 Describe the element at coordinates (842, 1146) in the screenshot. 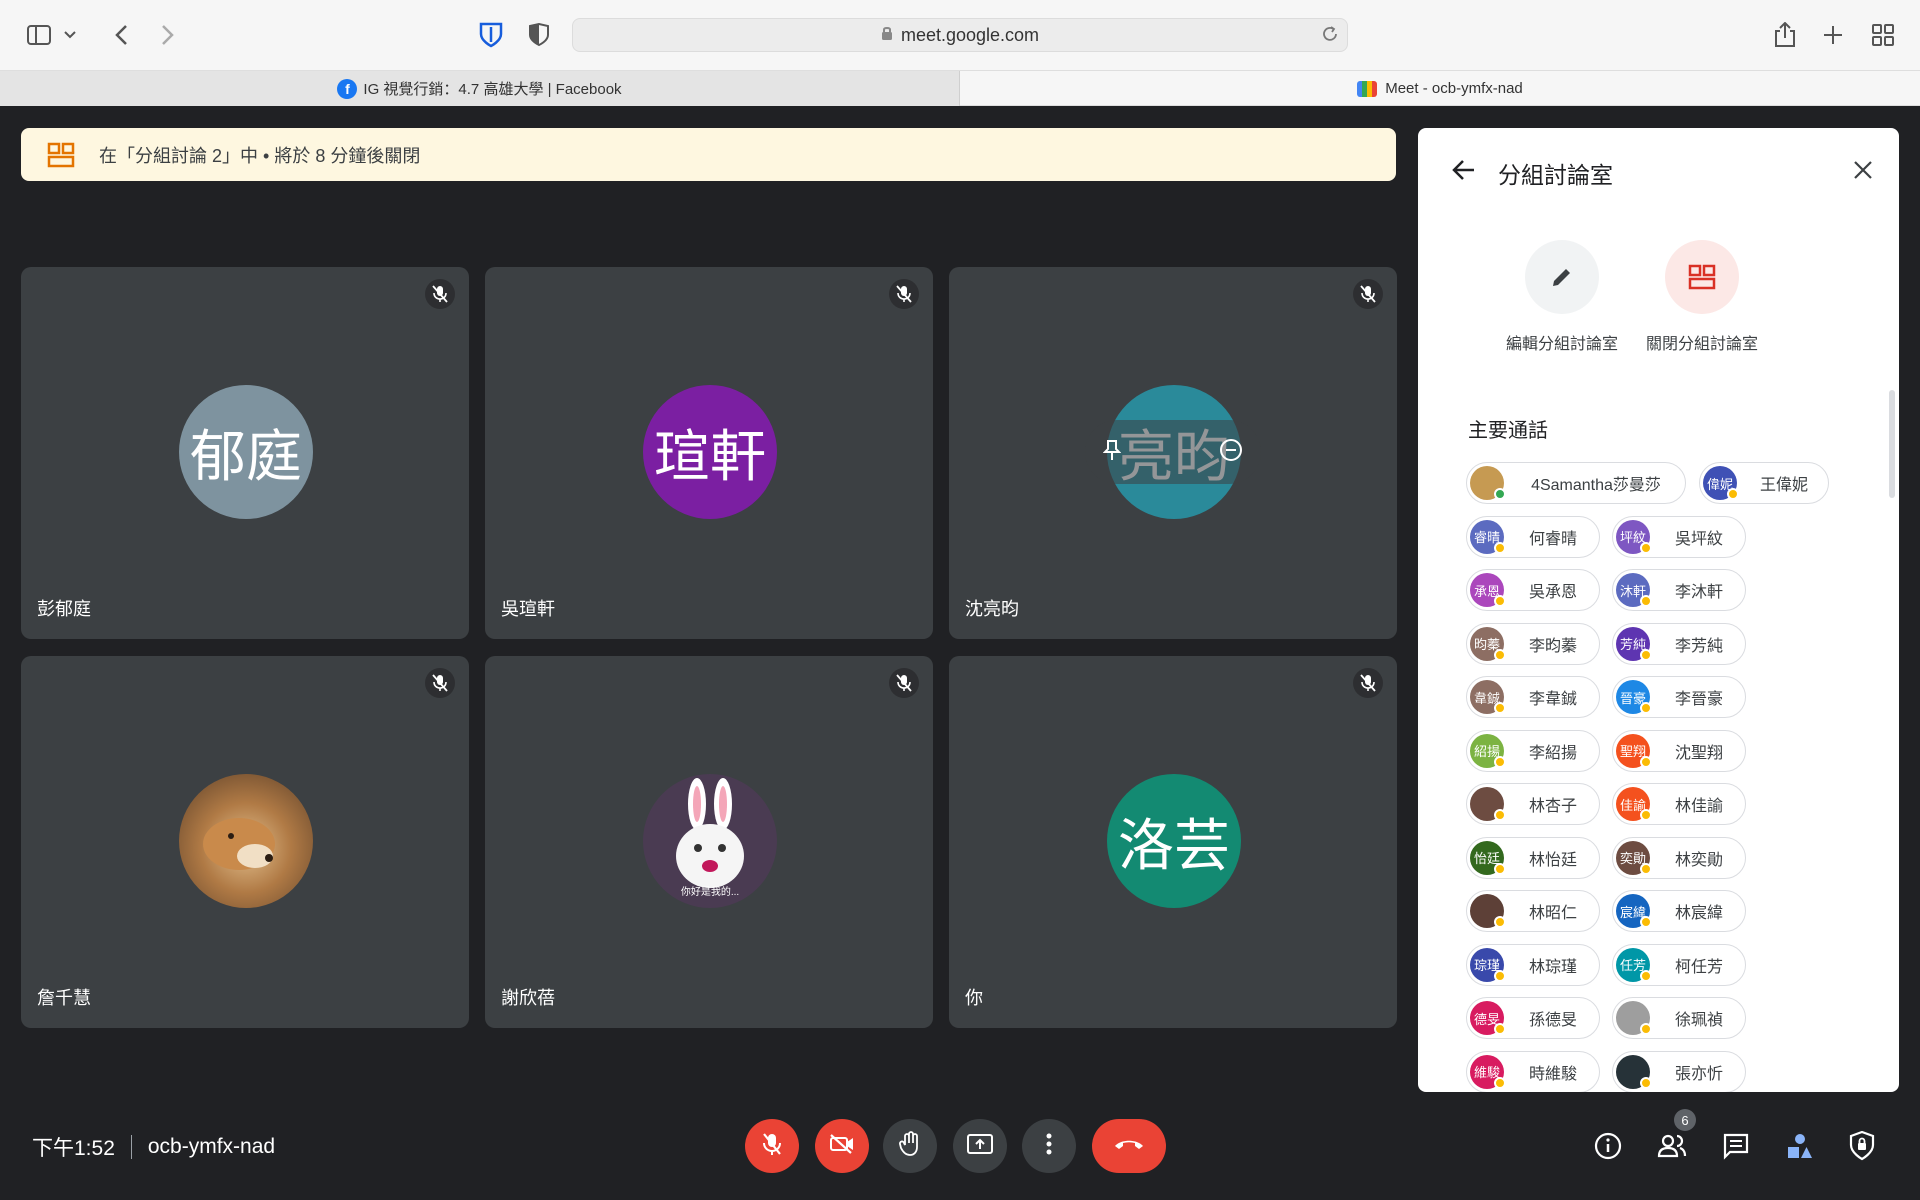

I see `camera-toggle-button` at that location.